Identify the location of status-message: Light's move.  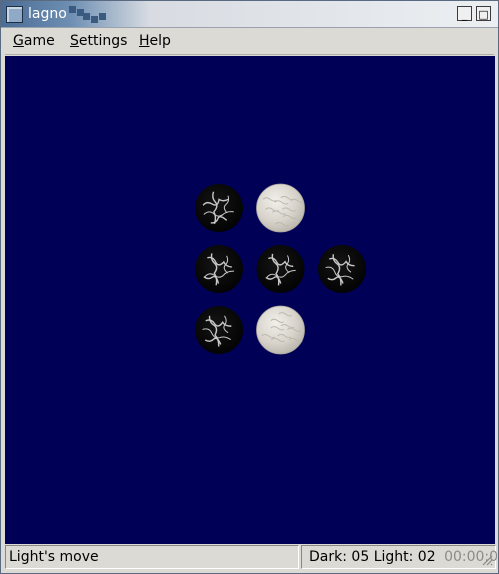
(54, 557).